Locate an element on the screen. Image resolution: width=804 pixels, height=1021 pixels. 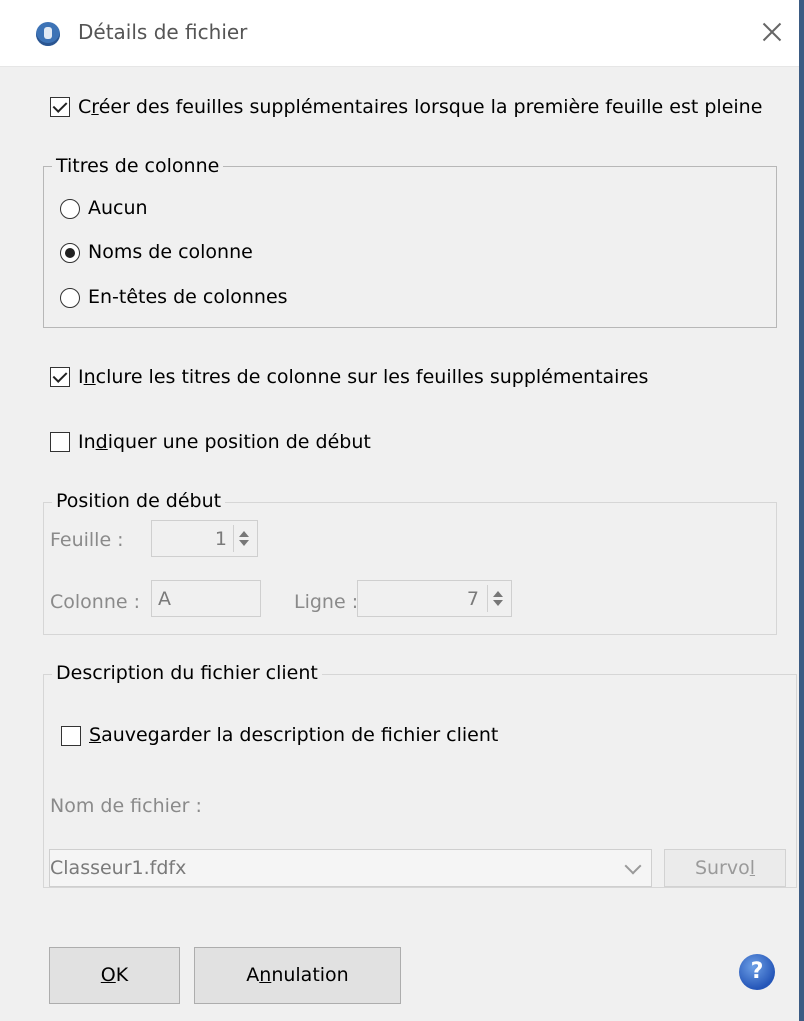
help-icon: ? is located at coordinates (757, 972).